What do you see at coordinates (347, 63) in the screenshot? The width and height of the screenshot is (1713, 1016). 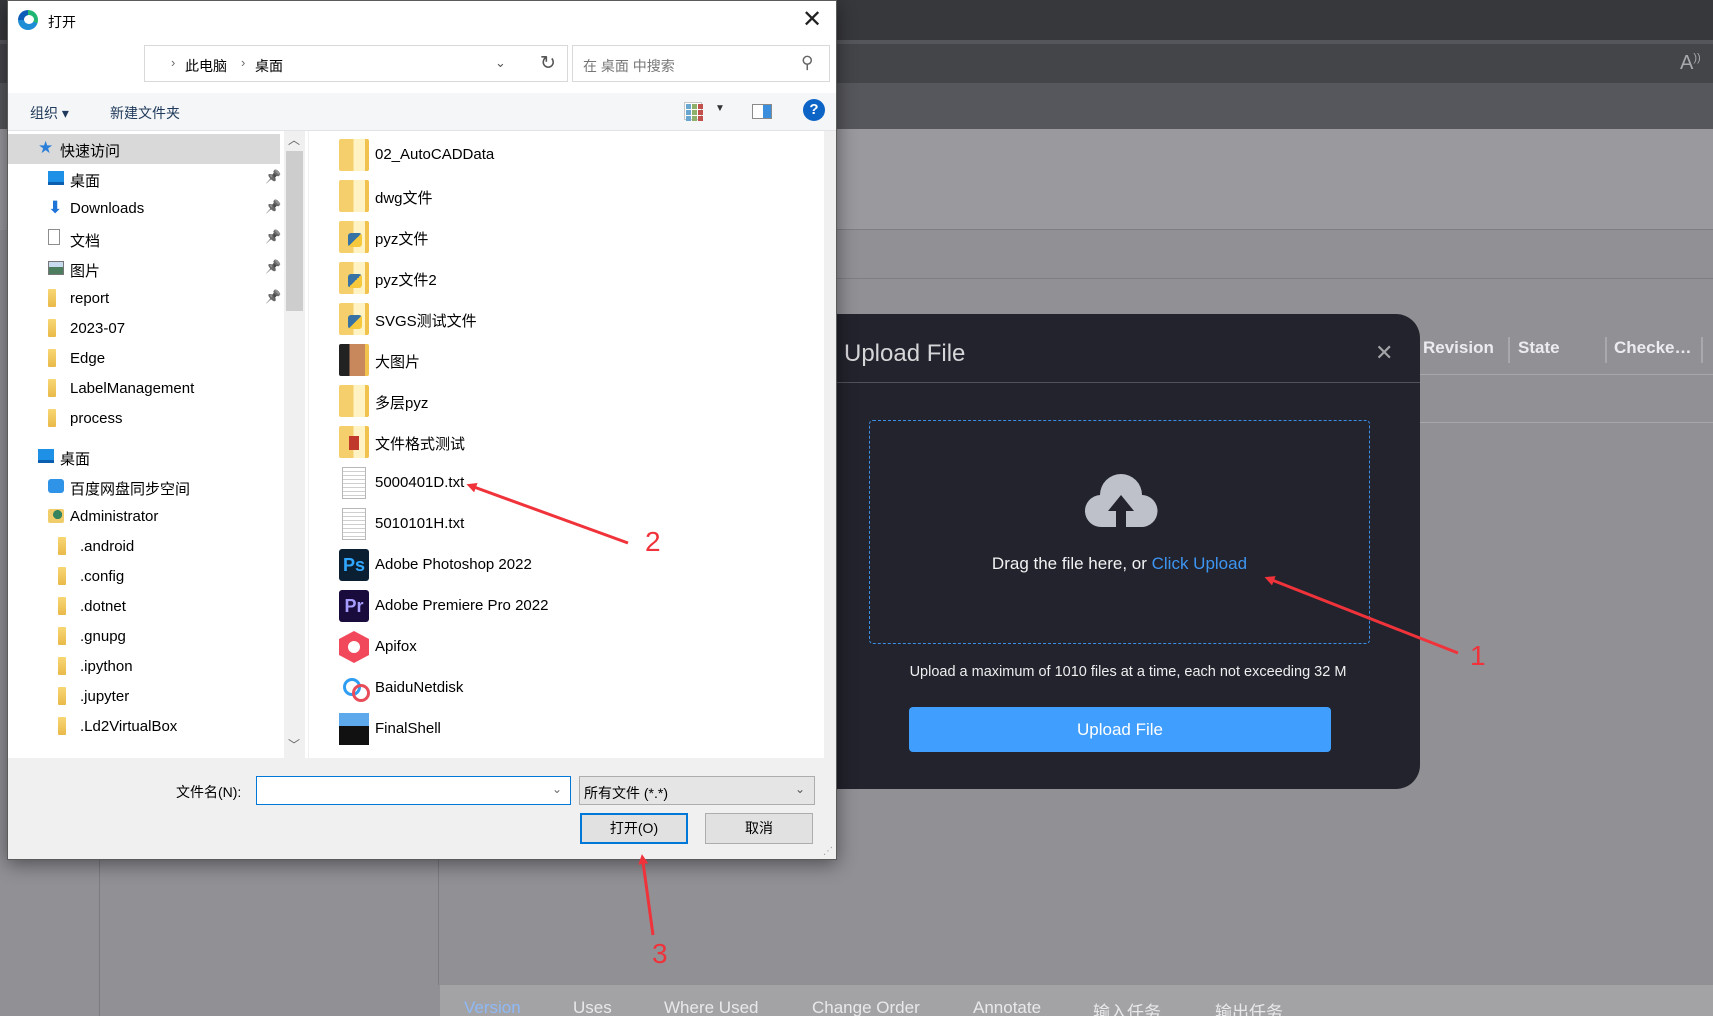 I see `address-bar: › 此电脑 › 桌面 ⌄` at bounding box center [347, 63].